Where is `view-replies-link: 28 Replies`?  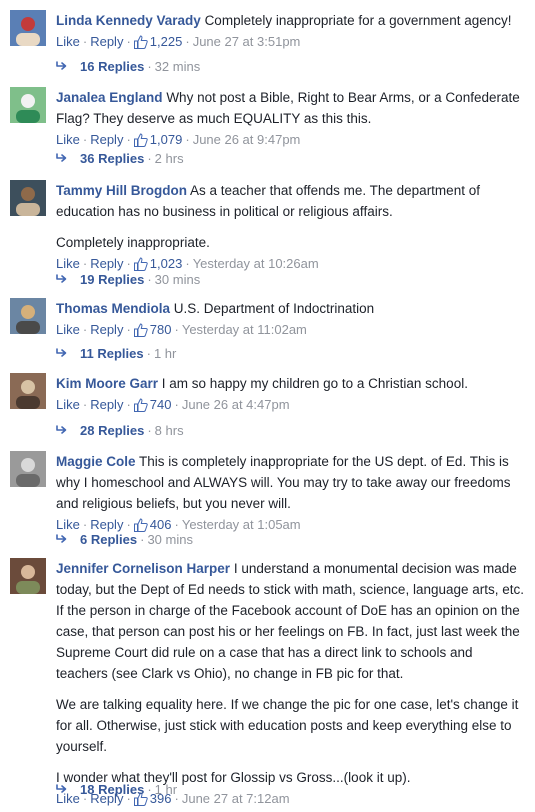 view-replies-link: 28 Replies is located at coordinates (112, 430).